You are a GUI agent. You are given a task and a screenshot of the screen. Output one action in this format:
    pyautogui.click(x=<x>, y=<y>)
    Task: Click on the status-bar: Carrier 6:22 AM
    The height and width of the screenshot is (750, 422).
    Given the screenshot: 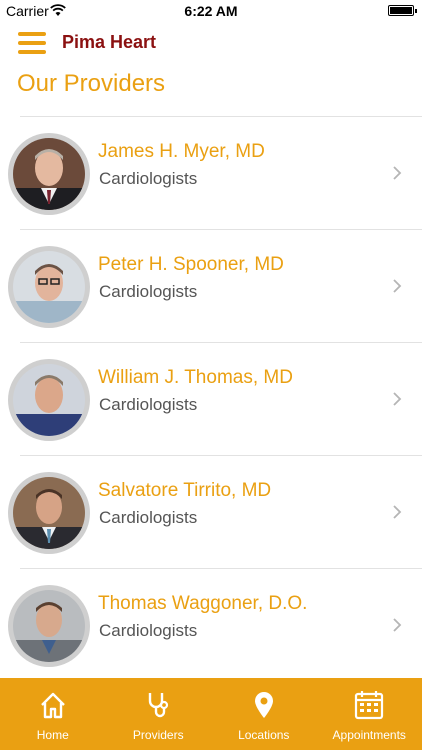 What is the action you would take?
    pyautogui.click(x=211, y=11)
    